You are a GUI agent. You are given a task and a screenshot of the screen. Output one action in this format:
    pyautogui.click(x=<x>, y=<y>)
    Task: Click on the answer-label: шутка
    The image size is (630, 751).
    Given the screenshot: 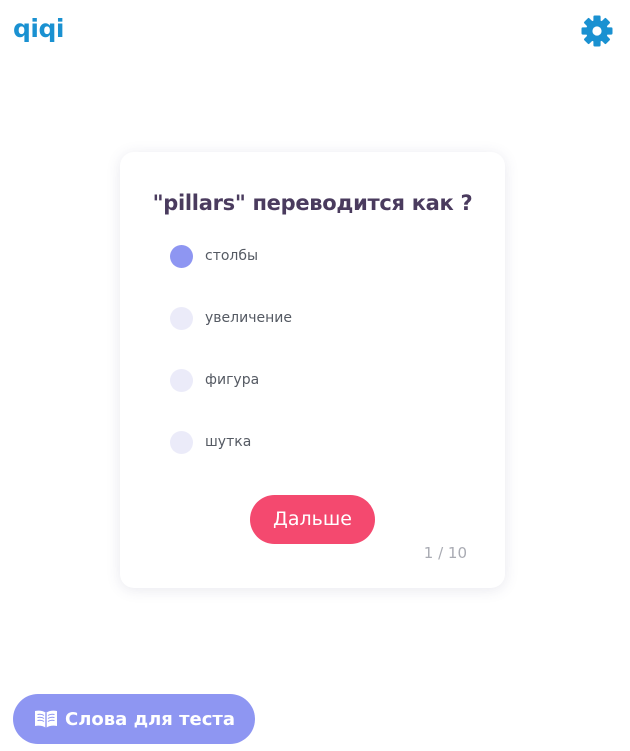 What is the action you would take?
    pyautogui.click(x=228, y=442)
    